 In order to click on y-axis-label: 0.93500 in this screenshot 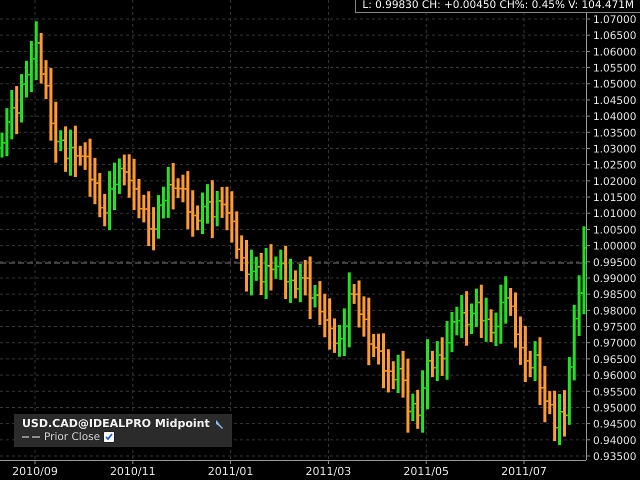, I will do `click(614, 457)`.